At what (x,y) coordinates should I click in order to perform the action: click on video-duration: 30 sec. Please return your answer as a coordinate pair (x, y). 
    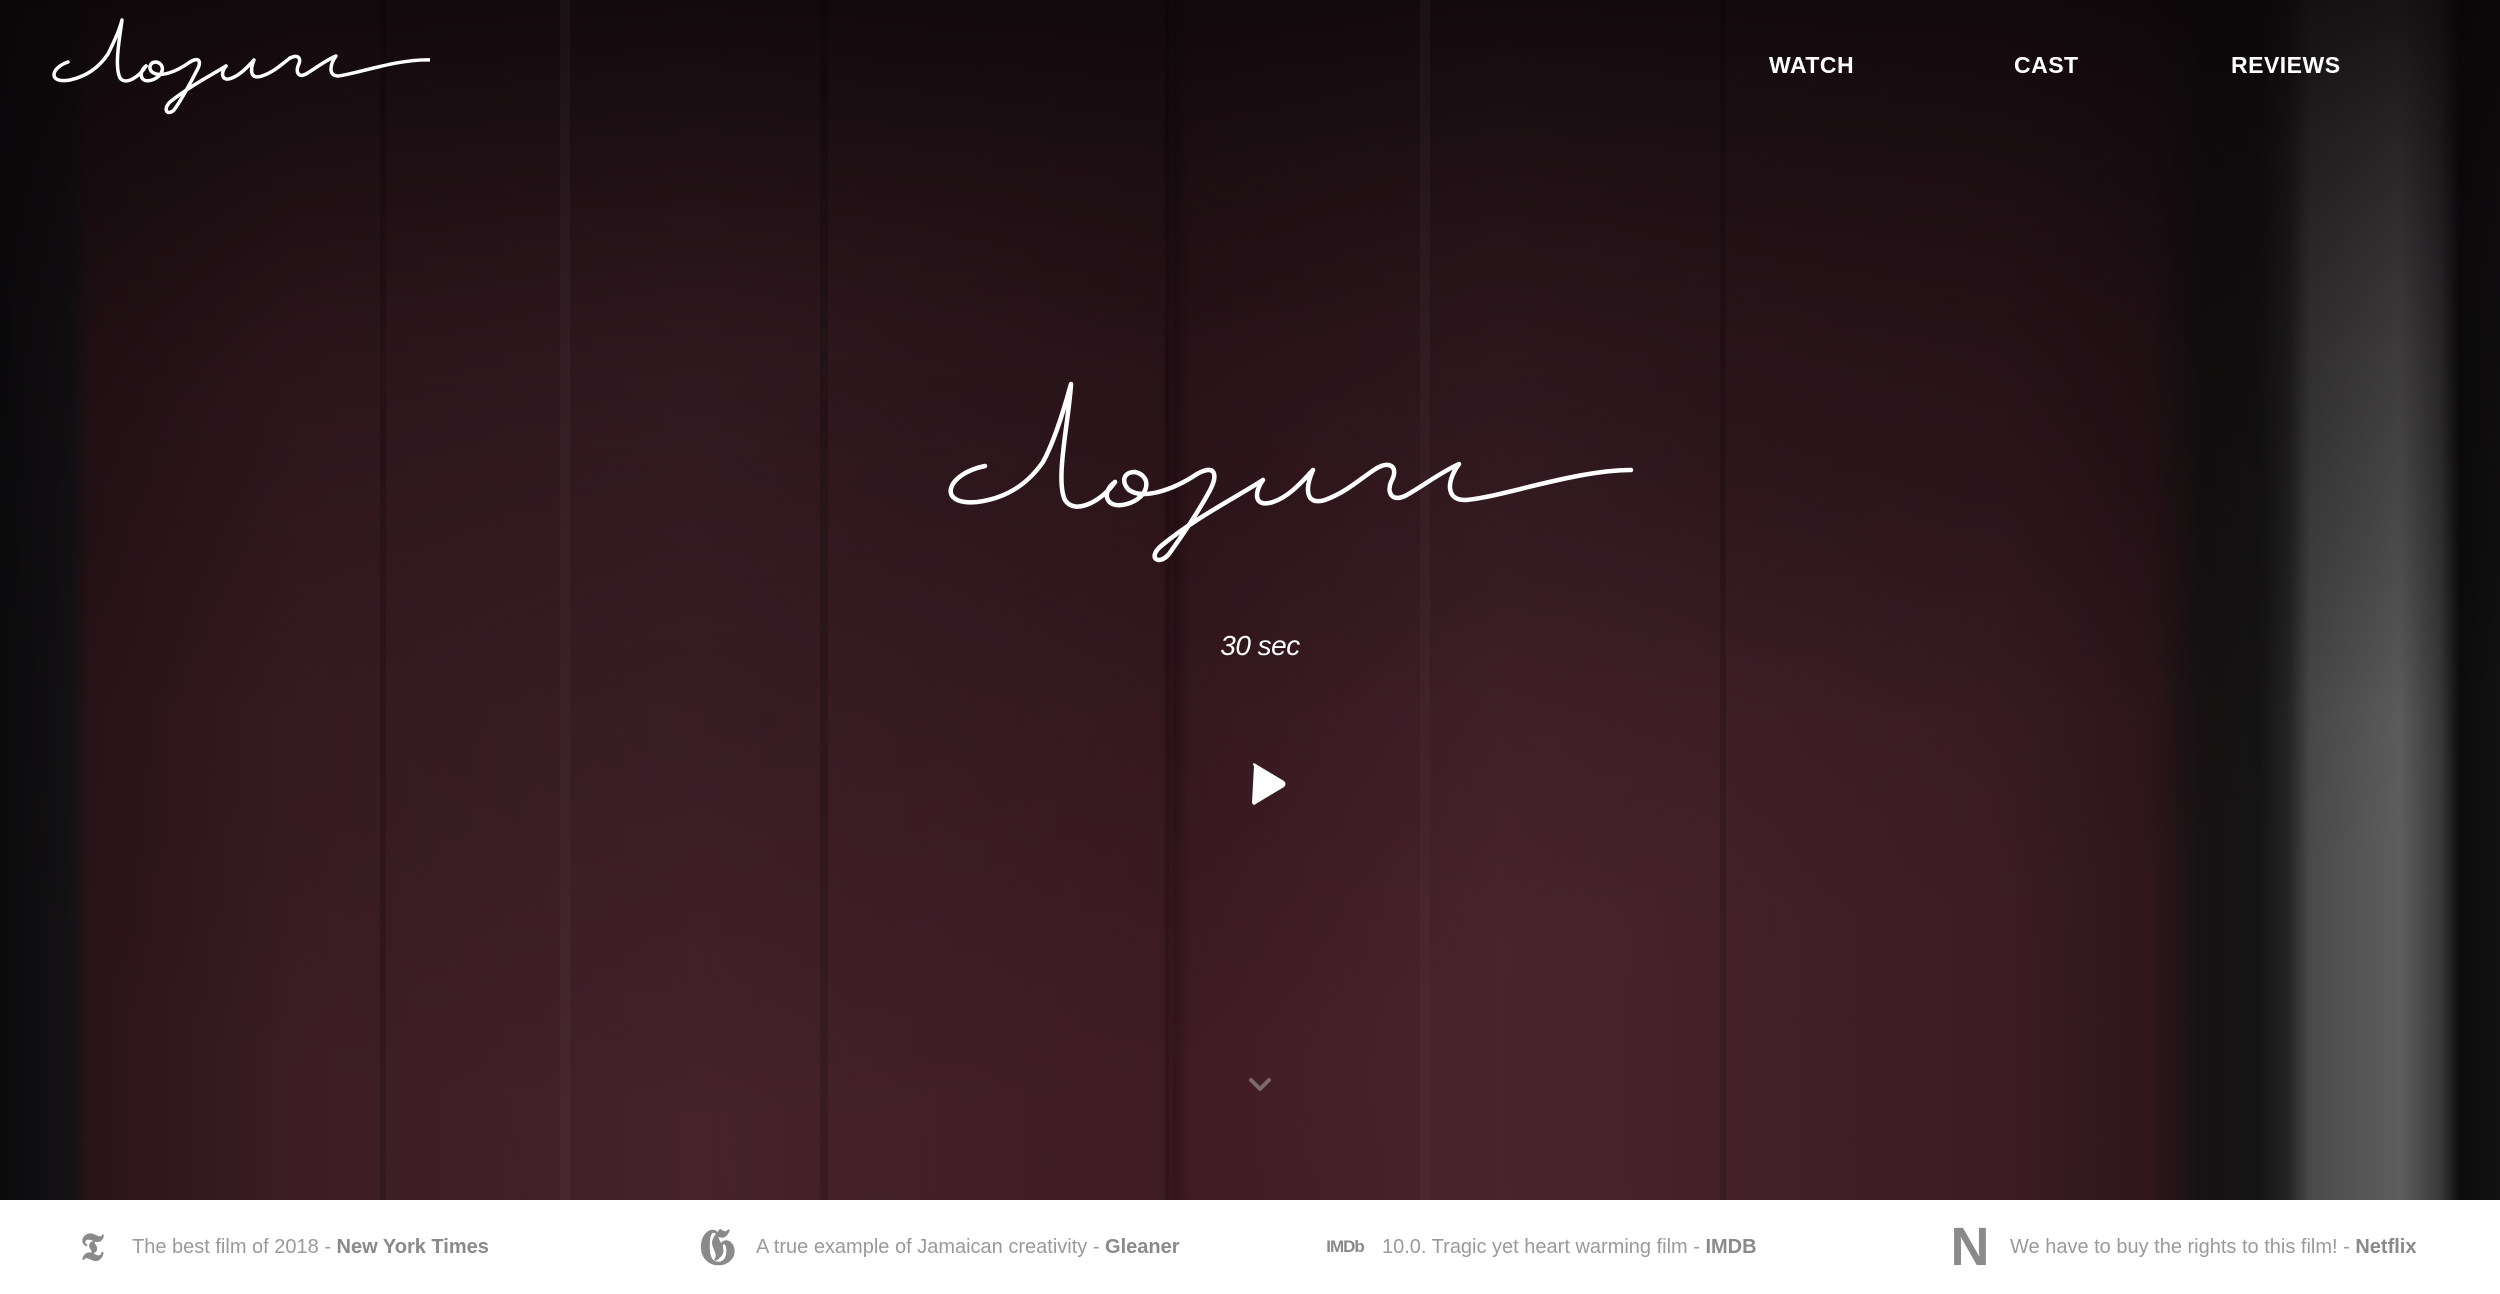
    Looking at the image, I should click on (1260, 645).